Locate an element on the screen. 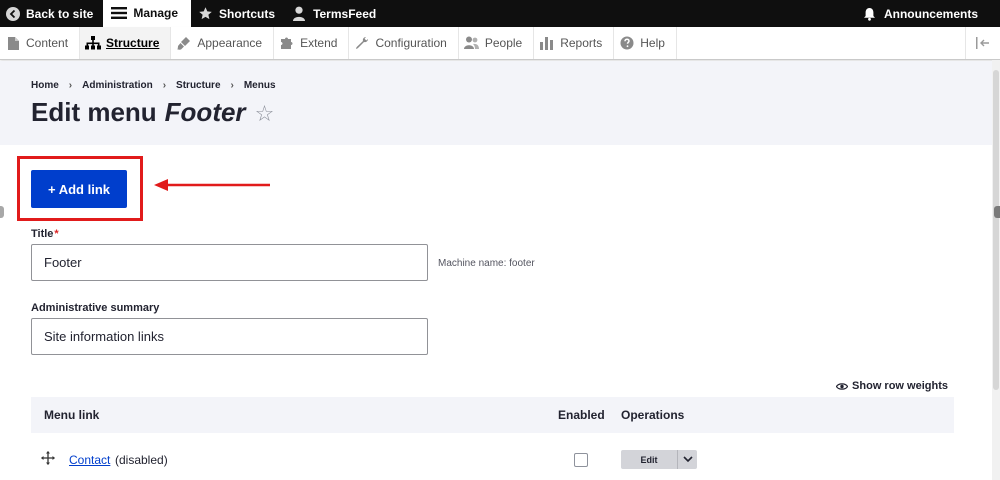 Image resolution: width=1000 pixels, height=480 pixels. right-edge-handle is located at coordinates (997, 212).